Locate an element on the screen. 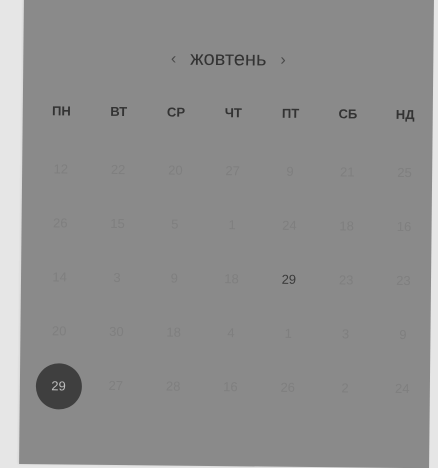 The width and height of the screenshot is (438, 468). week-row: 26 15 5 1 24 18 16 is located at coordinates (231, 225).